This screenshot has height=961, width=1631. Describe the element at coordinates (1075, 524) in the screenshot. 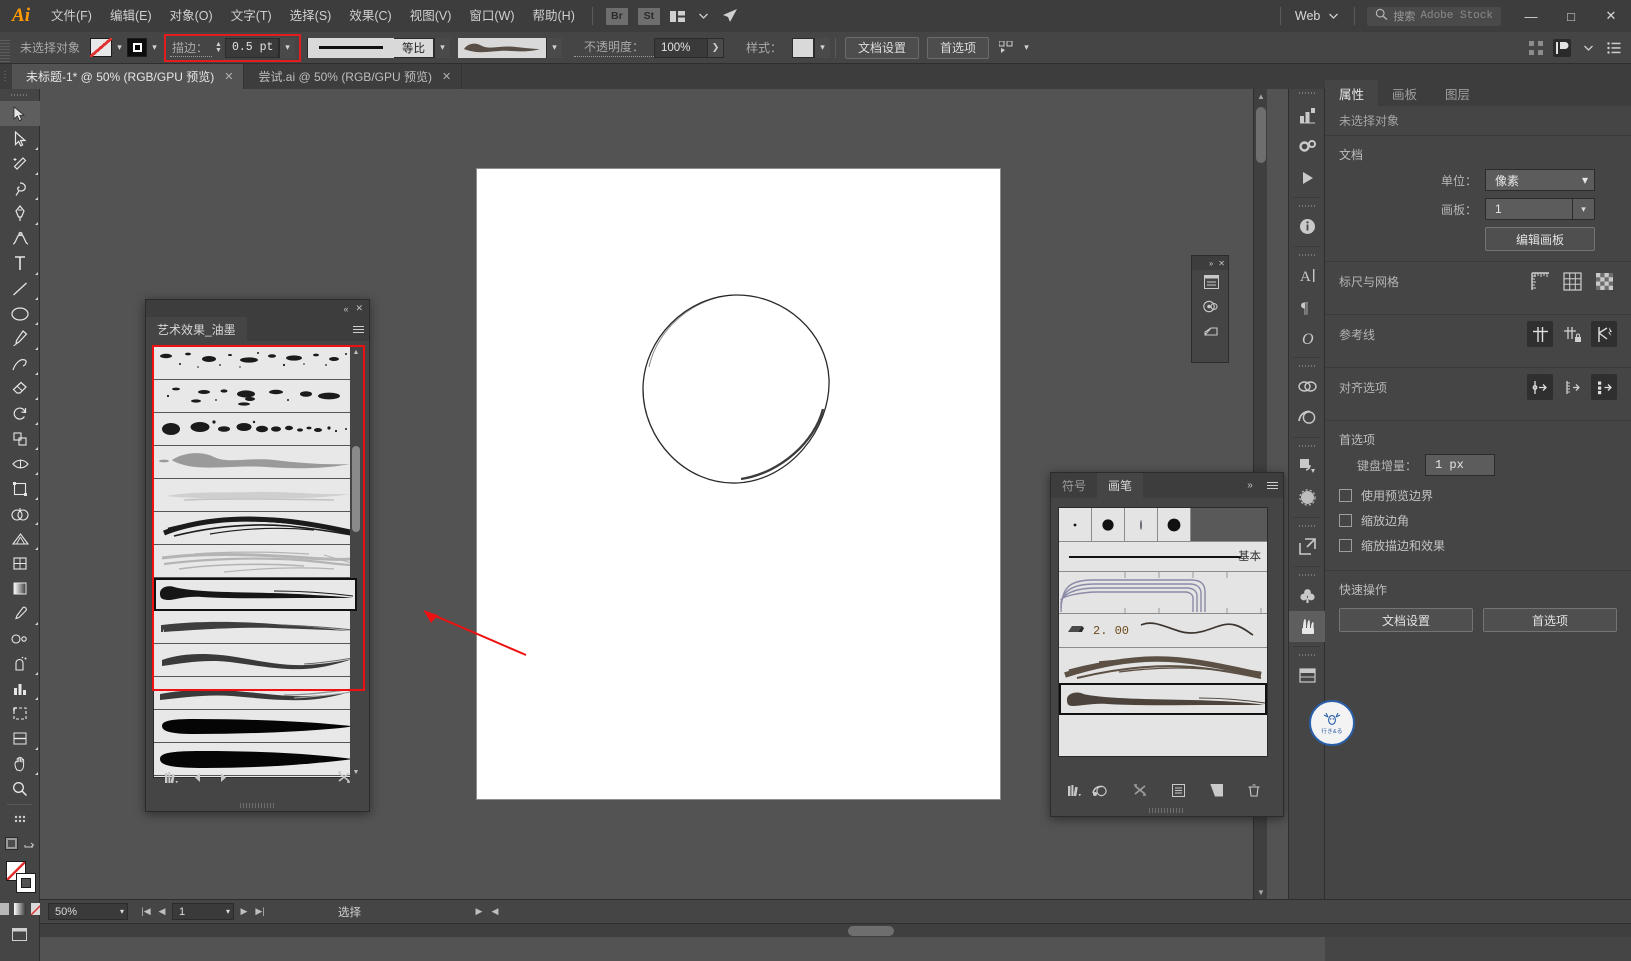

I see `calligraphic-brush-1pt` at that location.